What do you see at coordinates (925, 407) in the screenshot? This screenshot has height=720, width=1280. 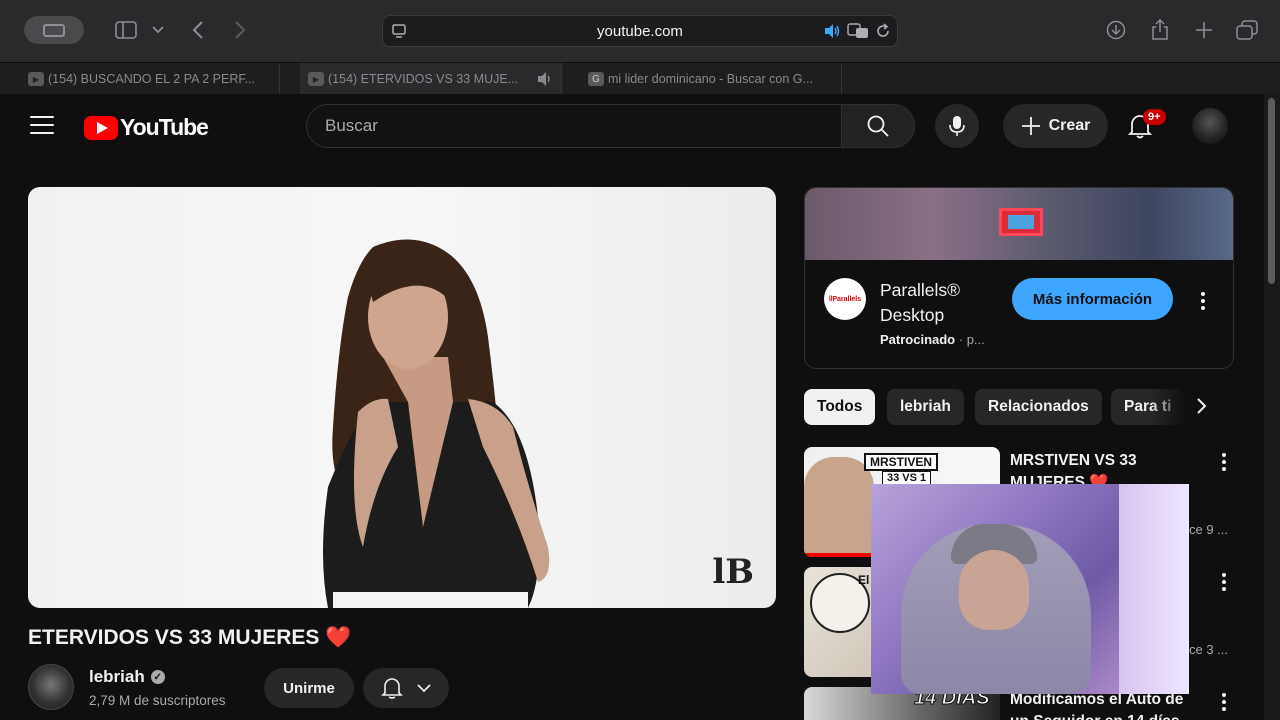 I see `chip-channel: lebriah` at bounding box center [925, 407].